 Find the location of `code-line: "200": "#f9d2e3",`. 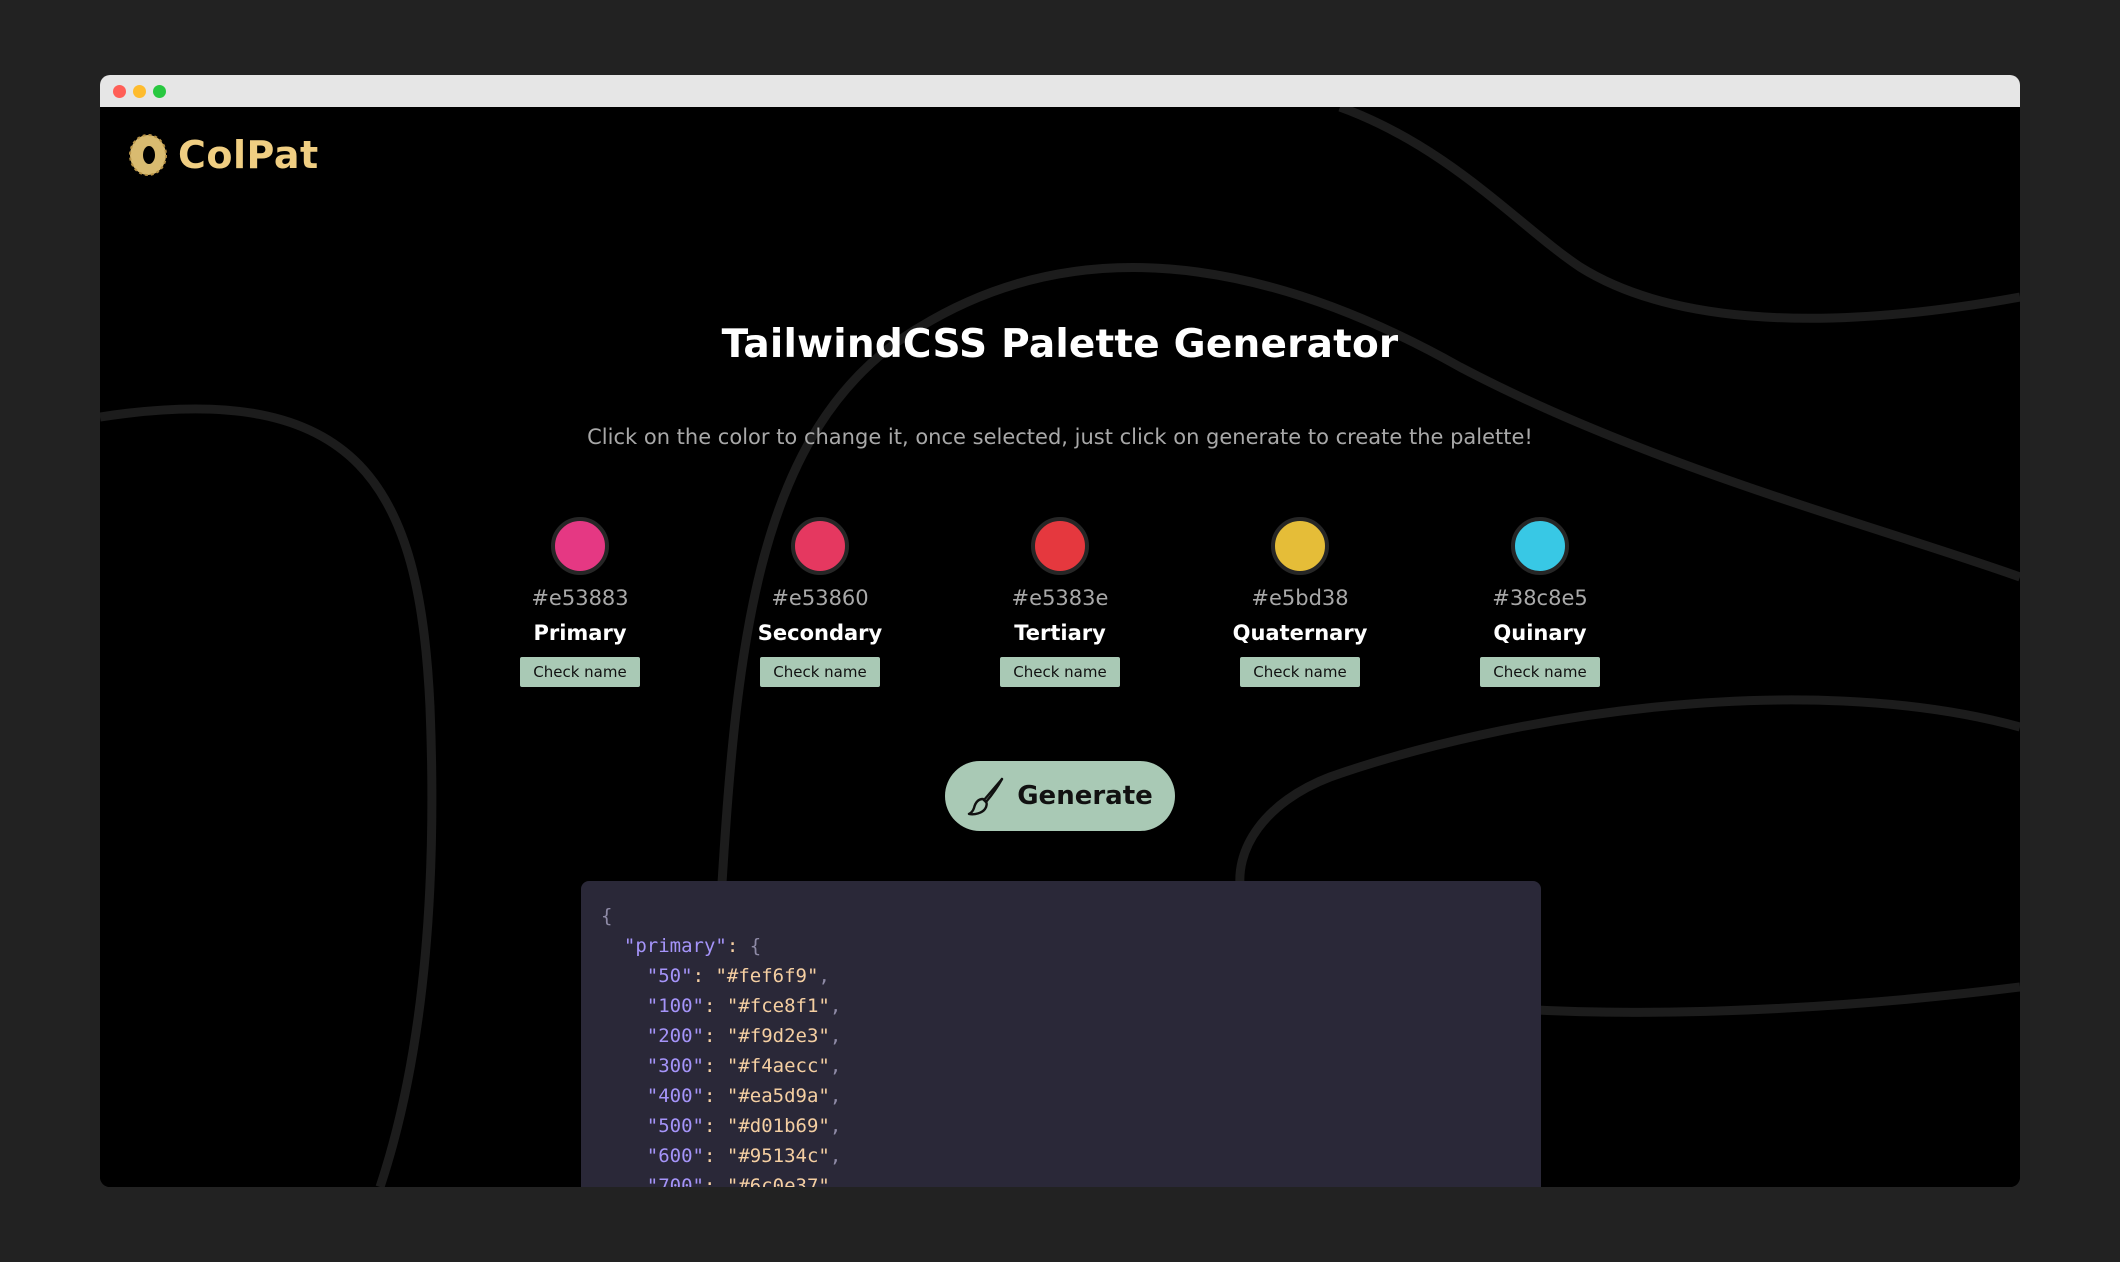

code-line: "200": "#f9d2e3", is located at coordinates (744, 1036).